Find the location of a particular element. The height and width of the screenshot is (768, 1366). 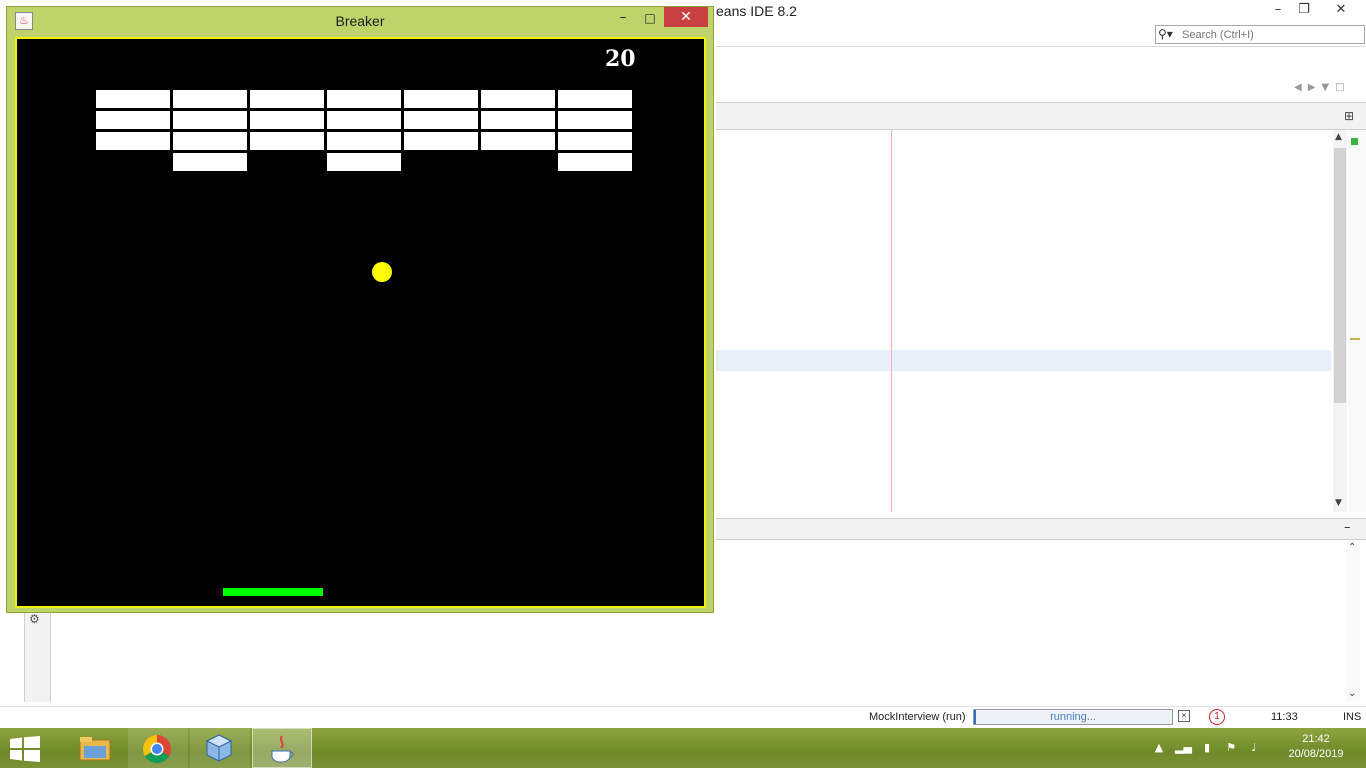

insert-mode: INS is located at coordinates (1352, 717).